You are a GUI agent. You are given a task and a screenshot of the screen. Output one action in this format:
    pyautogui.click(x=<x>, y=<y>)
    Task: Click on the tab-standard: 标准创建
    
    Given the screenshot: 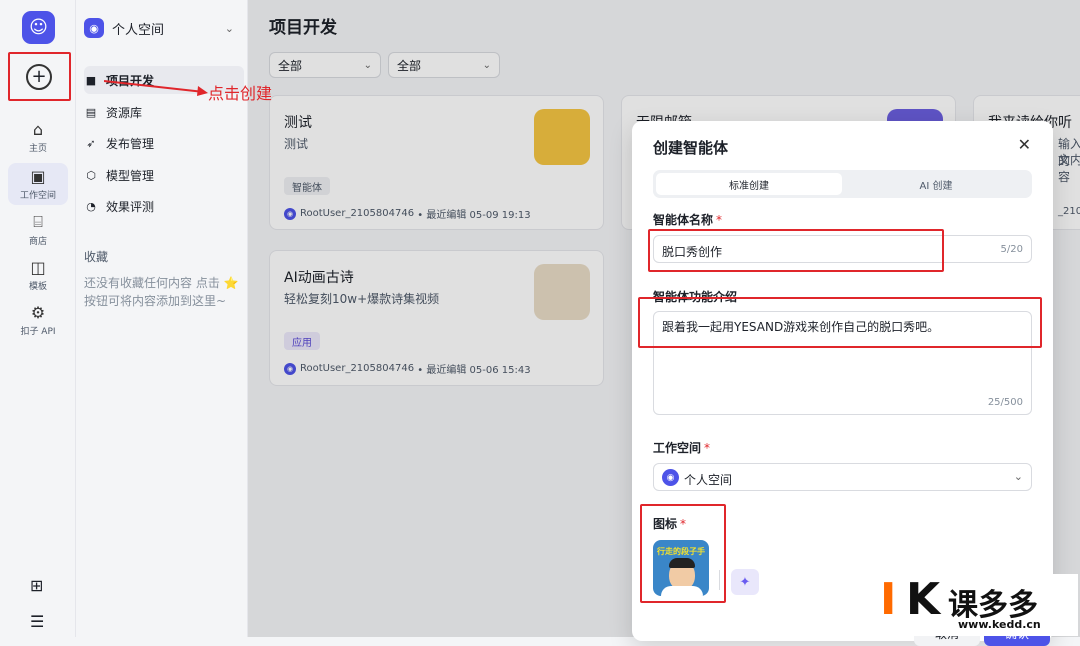 What is the action you would take?
    pyautogui.click(x=749, y=184)
    